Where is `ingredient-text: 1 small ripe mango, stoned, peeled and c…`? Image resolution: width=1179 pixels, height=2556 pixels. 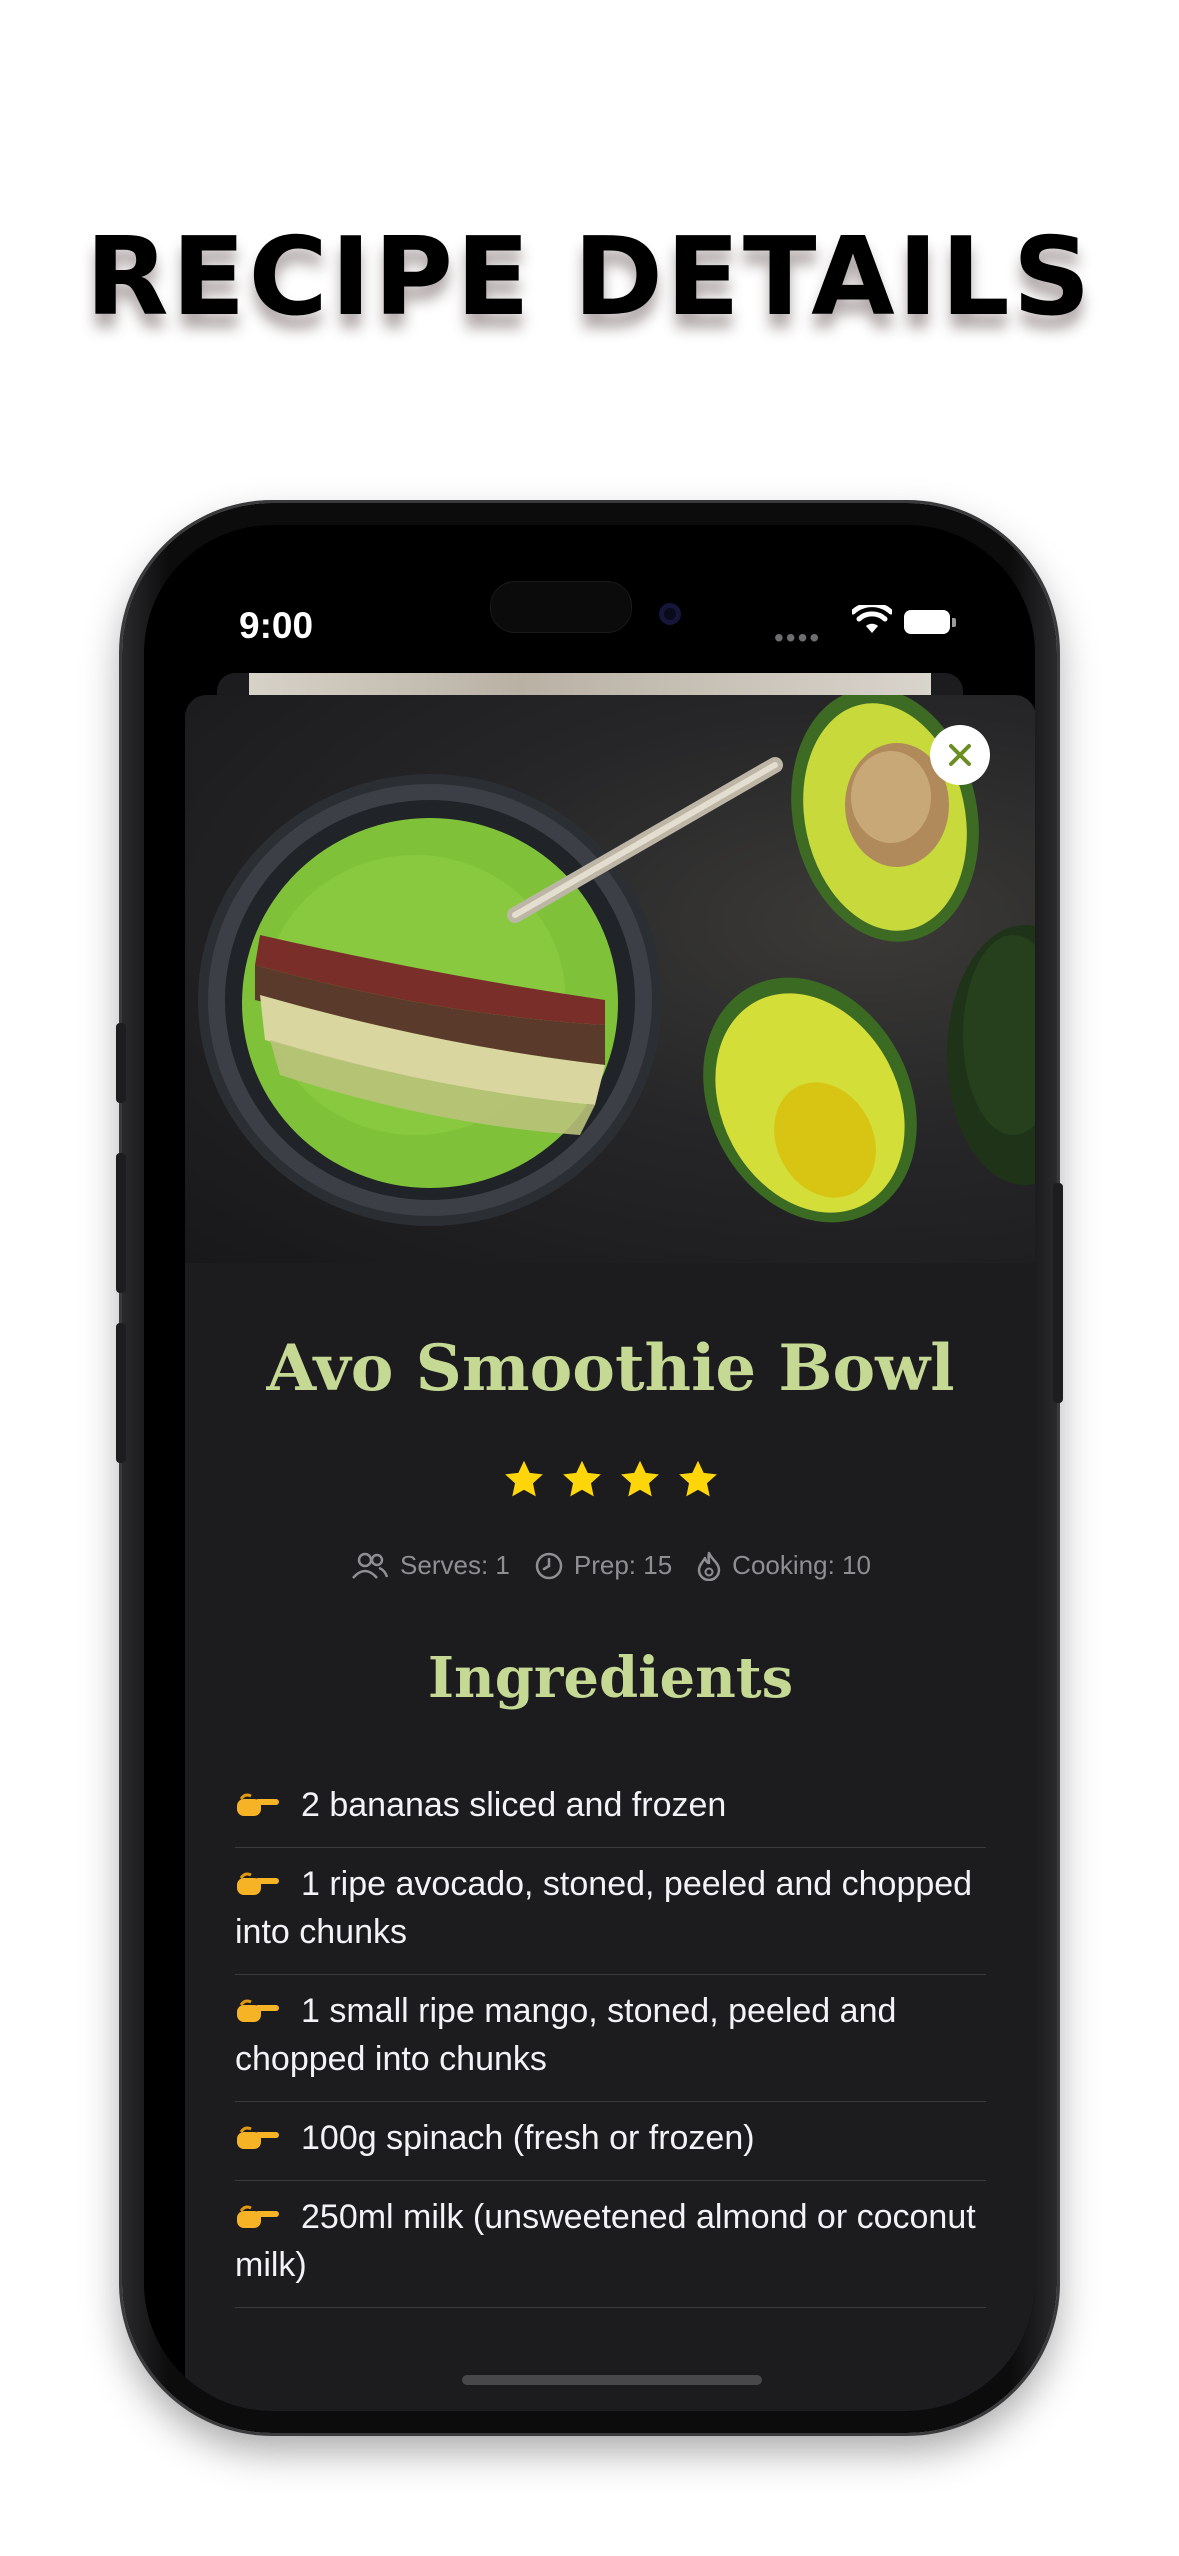 ingredient-text: 1 small ripe mango, stoned, peeled and c… is located at coordinates (566, 2035).